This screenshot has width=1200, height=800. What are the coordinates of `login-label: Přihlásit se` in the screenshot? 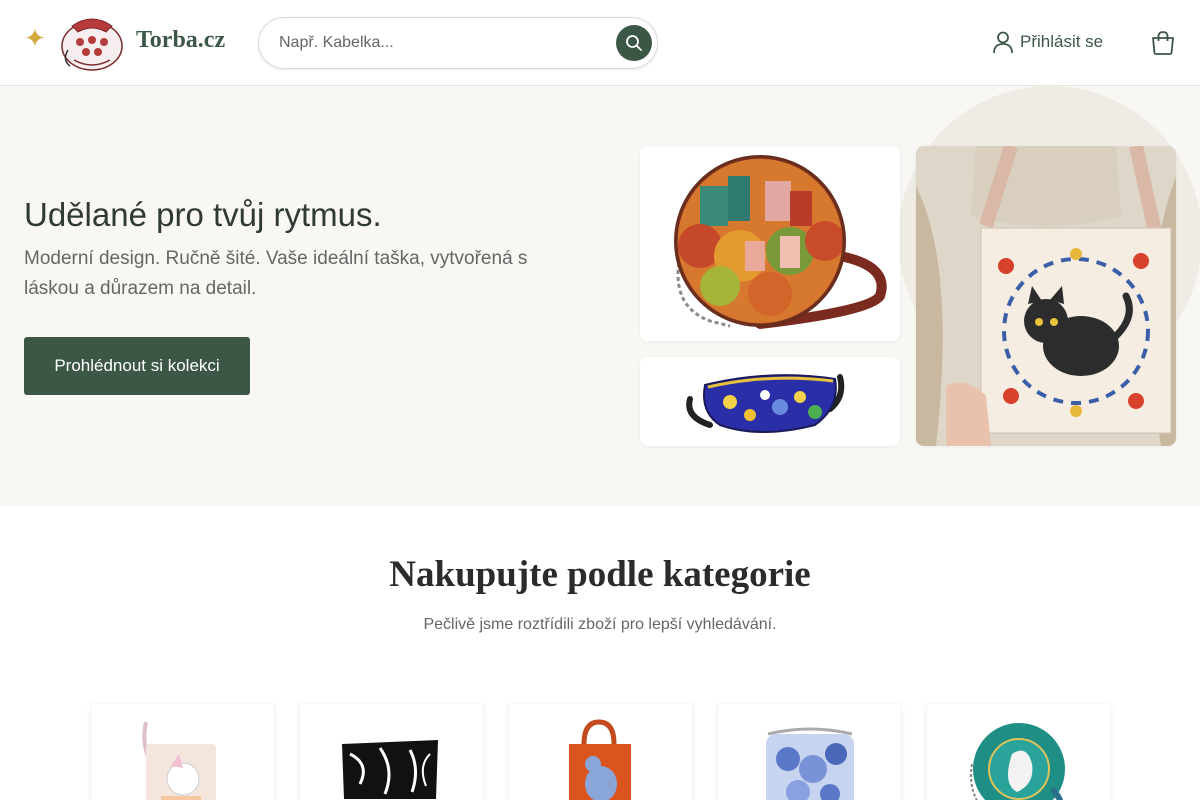 It's located at (1062, 41).